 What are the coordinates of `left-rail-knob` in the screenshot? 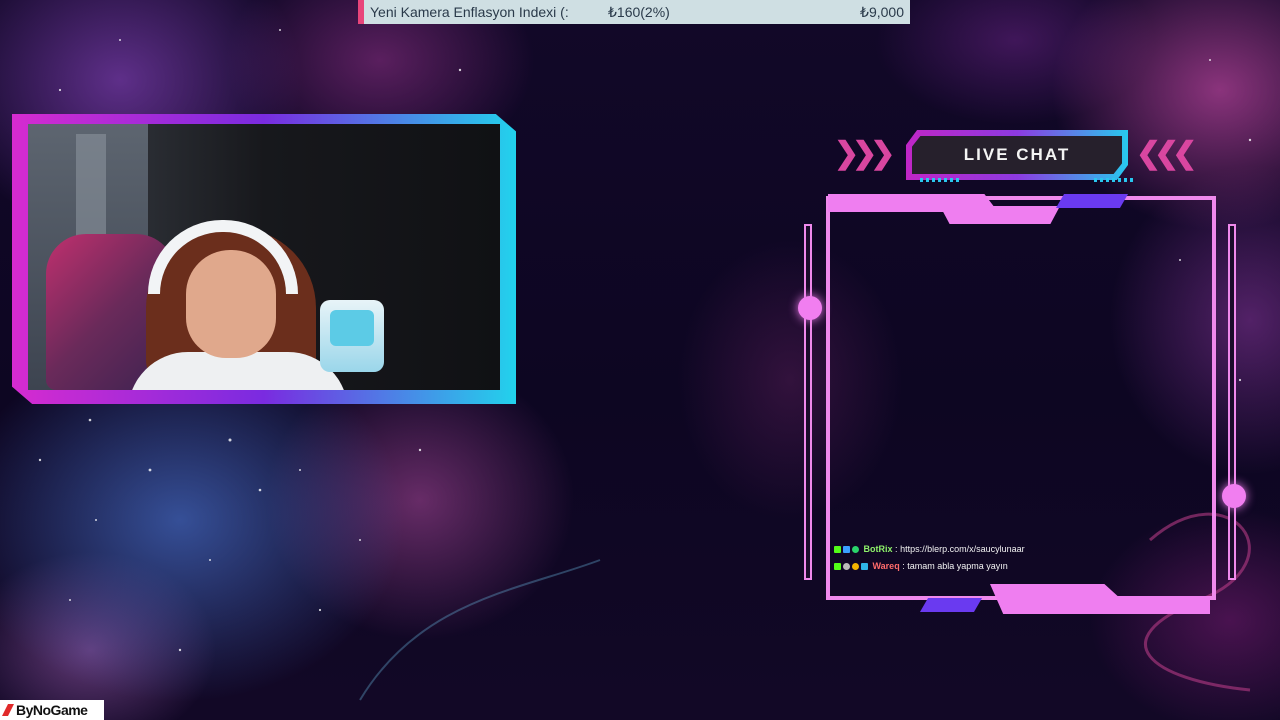 It's located at (810, 308).